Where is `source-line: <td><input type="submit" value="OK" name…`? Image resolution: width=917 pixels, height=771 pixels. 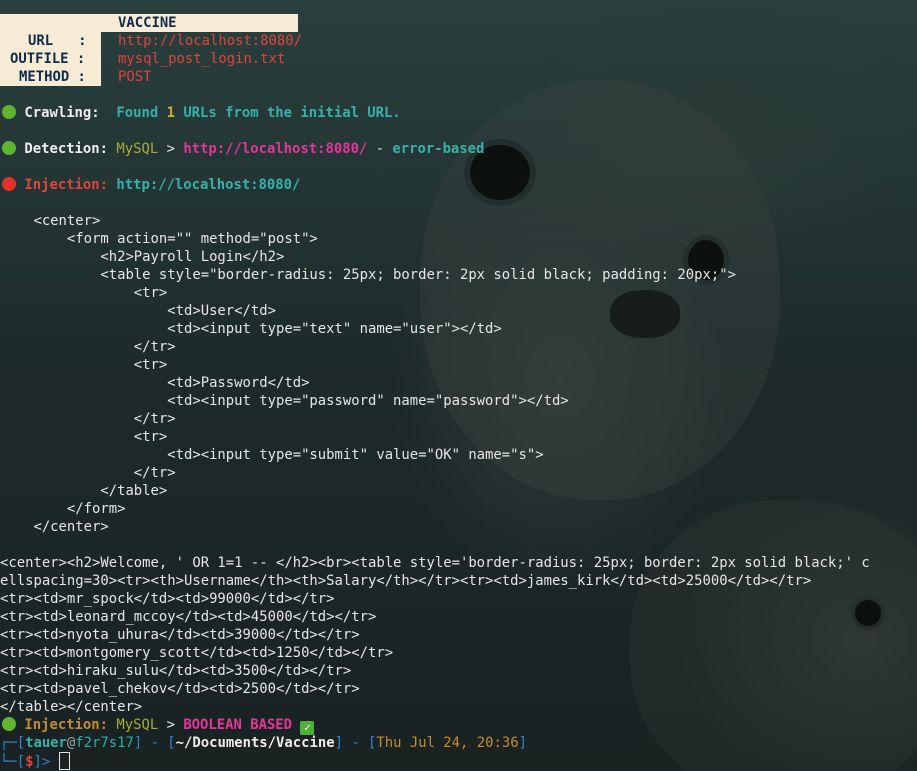 source-line: <td><input type="submit" value="OK" name… is located at coordinates (272, 455).